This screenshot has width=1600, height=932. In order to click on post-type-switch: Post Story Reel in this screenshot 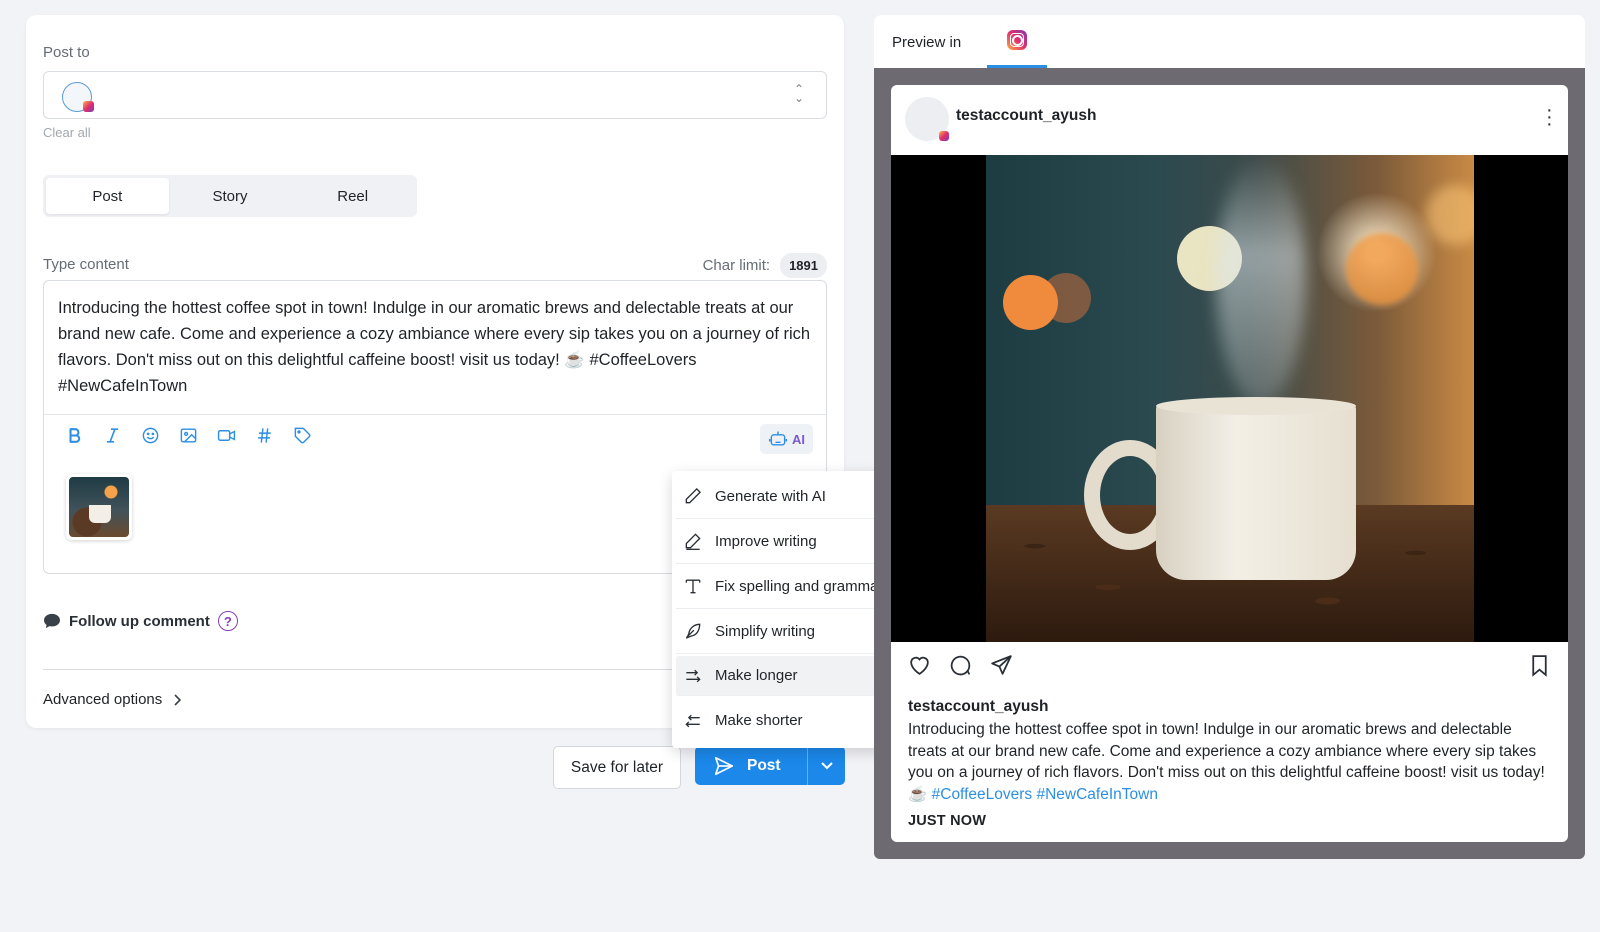, I will do `click(230, 196)`.